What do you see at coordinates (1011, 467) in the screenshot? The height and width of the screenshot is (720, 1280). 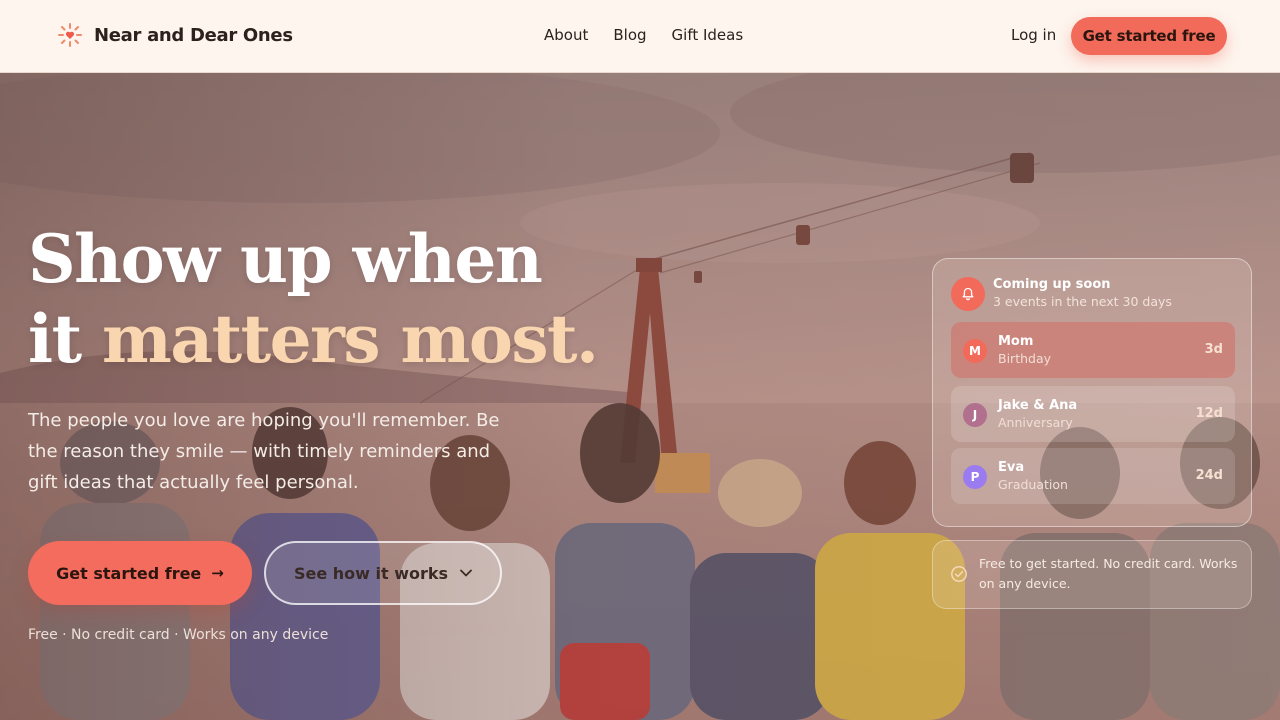 I see `event-name: Eva` at bounding box center [1011, 467].